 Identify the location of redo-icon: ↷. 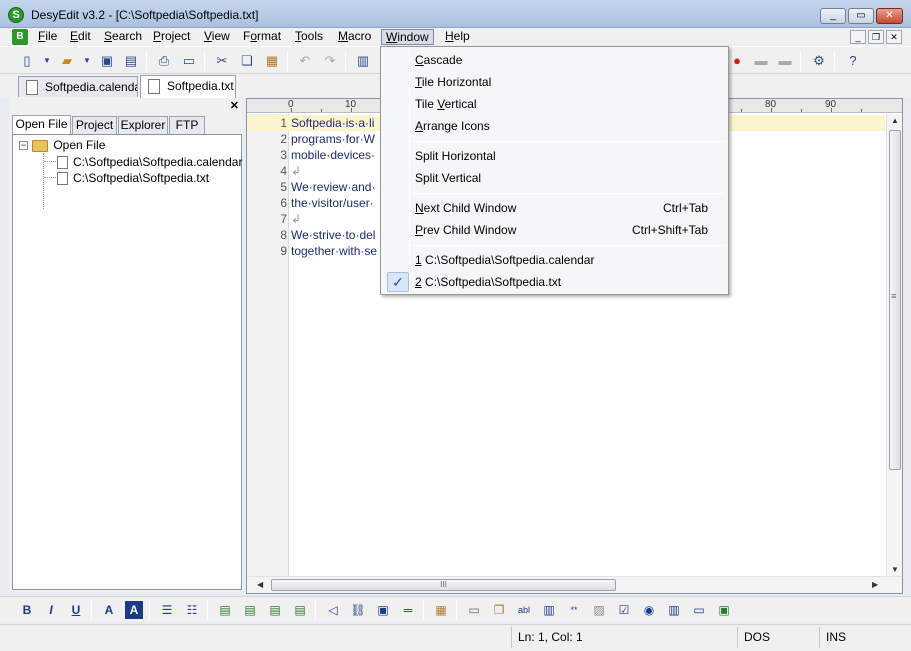
(330, 61).